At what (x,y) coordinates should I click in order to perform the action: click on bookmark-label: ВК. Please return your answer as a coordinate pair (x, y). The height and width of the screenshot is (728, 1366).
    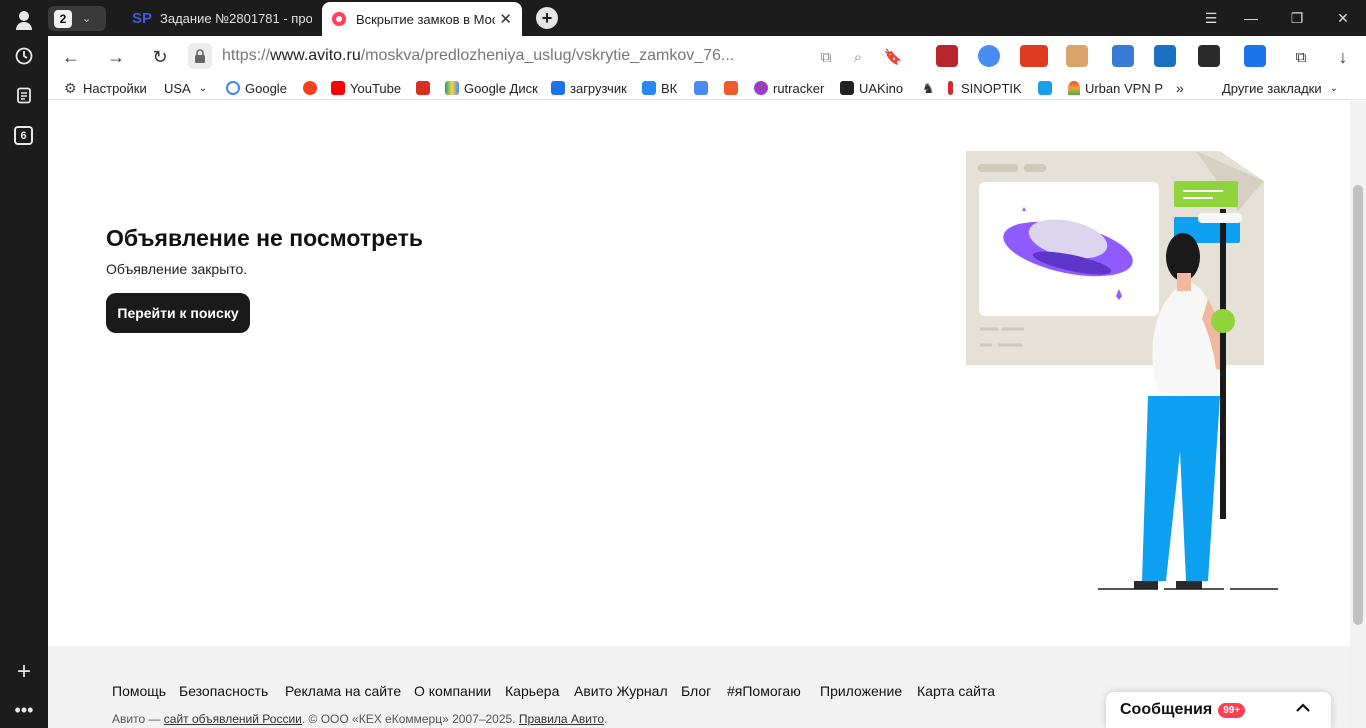
    Looking at the image, I should click on (669, 88).